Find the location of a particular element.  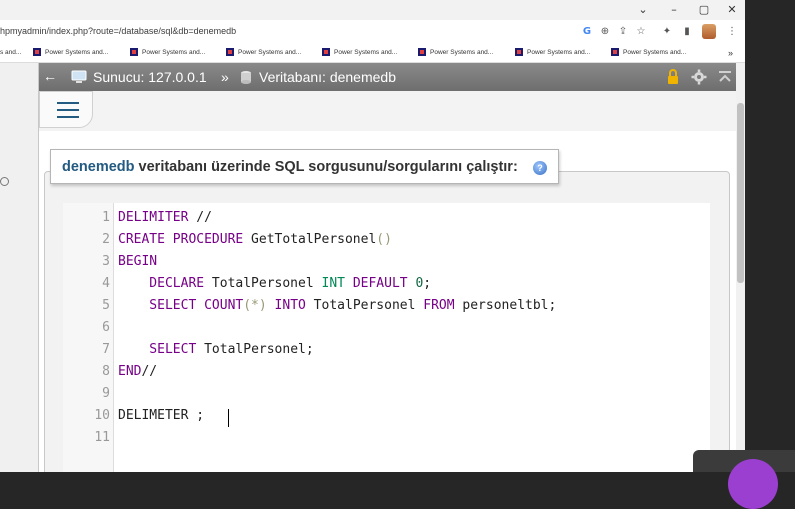

google-icon: G is located at coordinates (587, 32).